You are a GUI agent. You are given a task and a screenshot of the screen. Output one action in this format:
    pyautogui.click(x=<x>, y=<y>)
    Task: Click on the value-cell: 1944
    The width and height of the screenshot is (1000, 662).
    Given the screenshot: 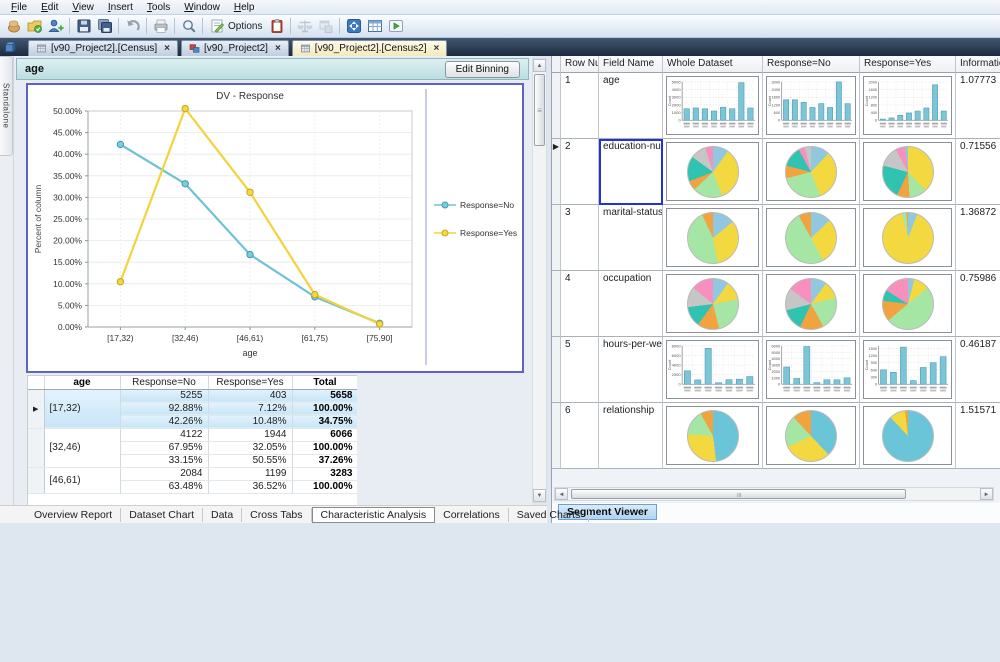 What is the action you would take?
    pyautogui.click(x=250, y=434)
    